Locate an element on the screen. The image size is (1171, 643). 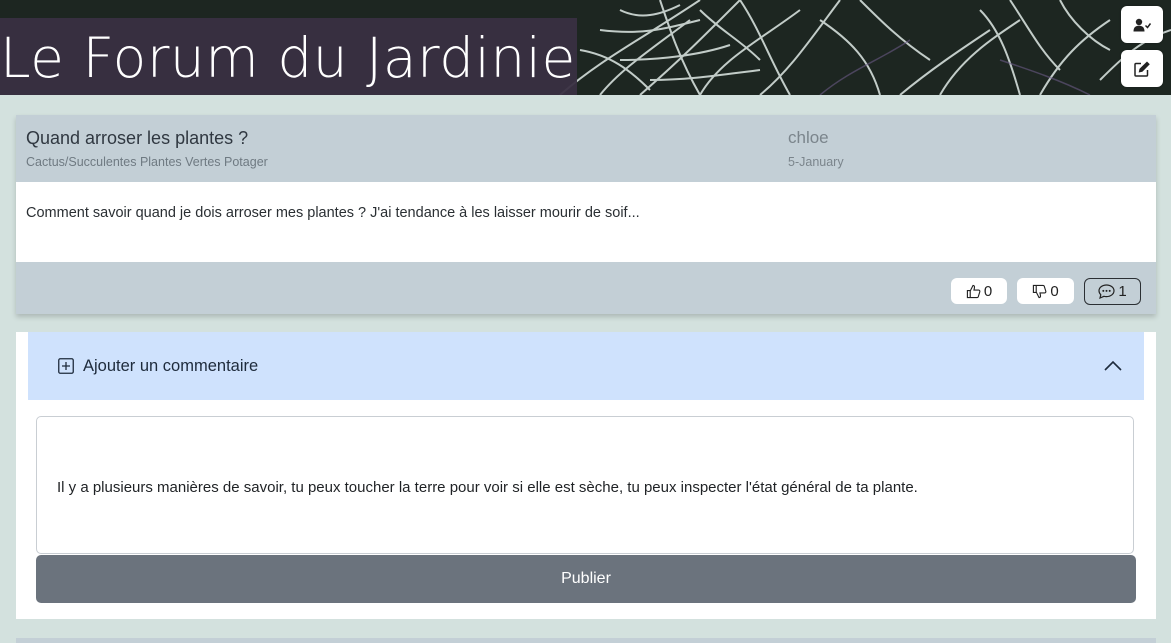
post-date: 5-January is located at coordinates (816, 162).